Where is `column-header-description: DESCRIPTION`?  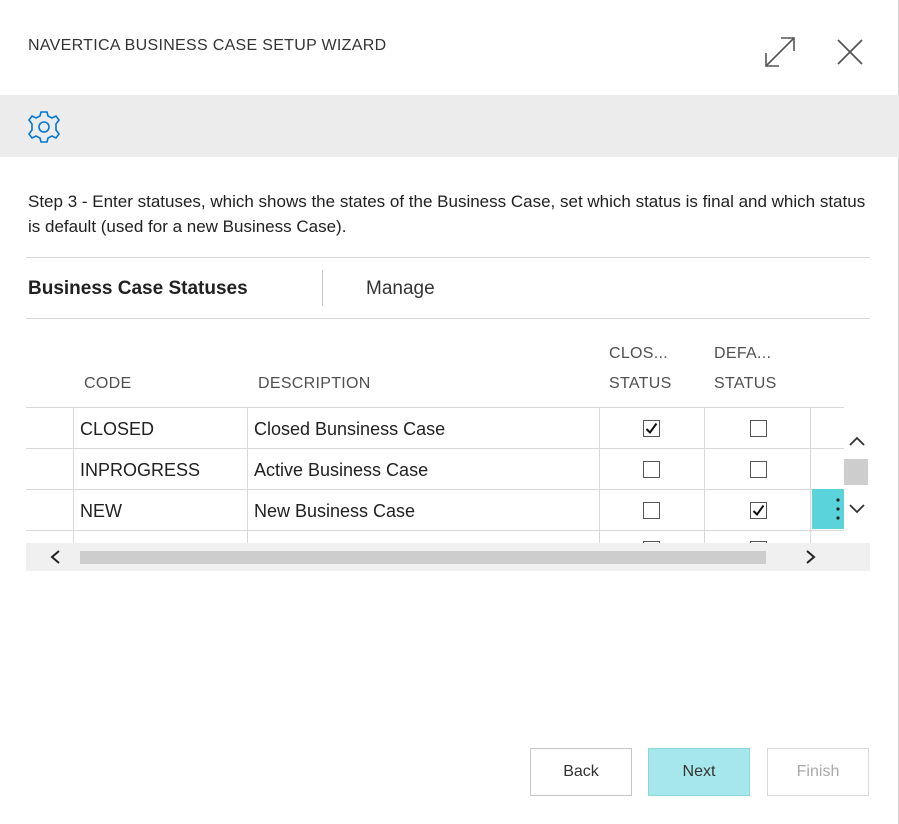
column-header-description: DESCRIPTION is located at coordinates (314, 384).